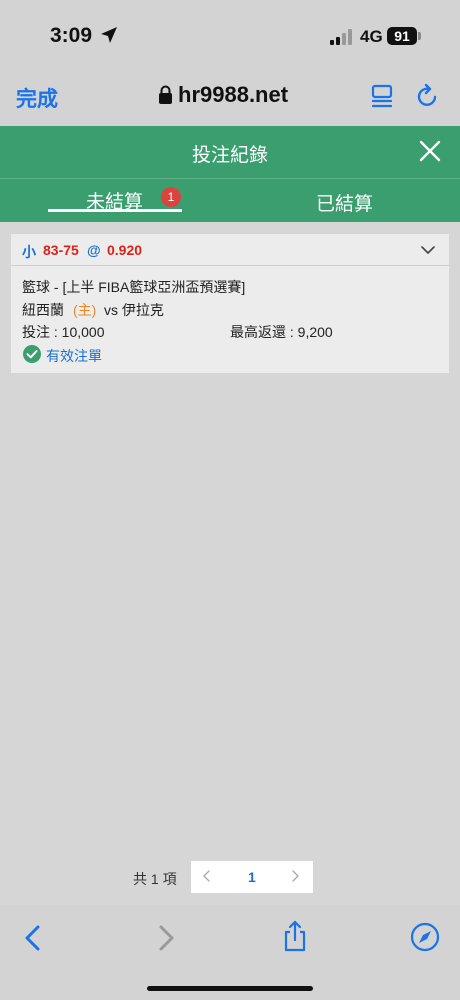 The width and height of the screenshot is (460, 1000). Describe the element at coordinates (74, 356) in the screenshot. I see `bet-status: 有效注單` at that location.